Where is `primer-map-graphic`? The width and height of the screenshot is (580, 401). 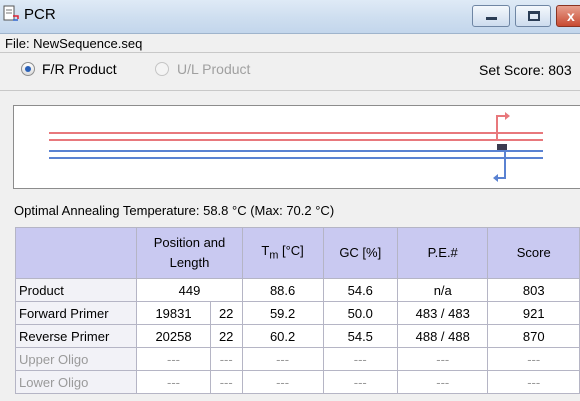 primer-map-graphic is located at coordinates (296, 147).